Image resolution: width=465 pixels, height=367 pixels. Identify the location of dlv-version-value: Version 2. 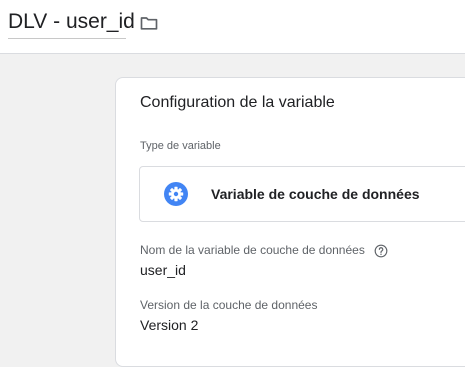
(169, 325).